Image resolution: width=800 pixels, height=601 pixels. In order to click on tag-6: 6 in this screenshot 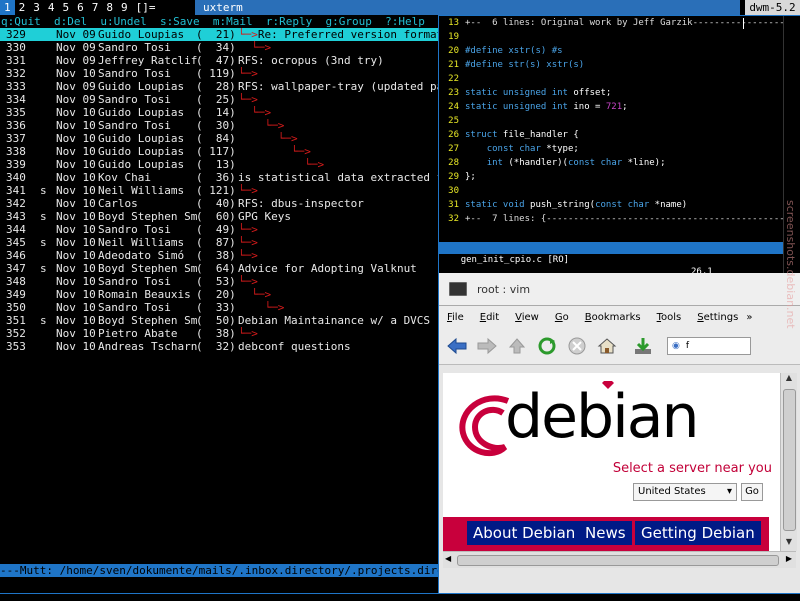, I will do `click(80, 7)`.